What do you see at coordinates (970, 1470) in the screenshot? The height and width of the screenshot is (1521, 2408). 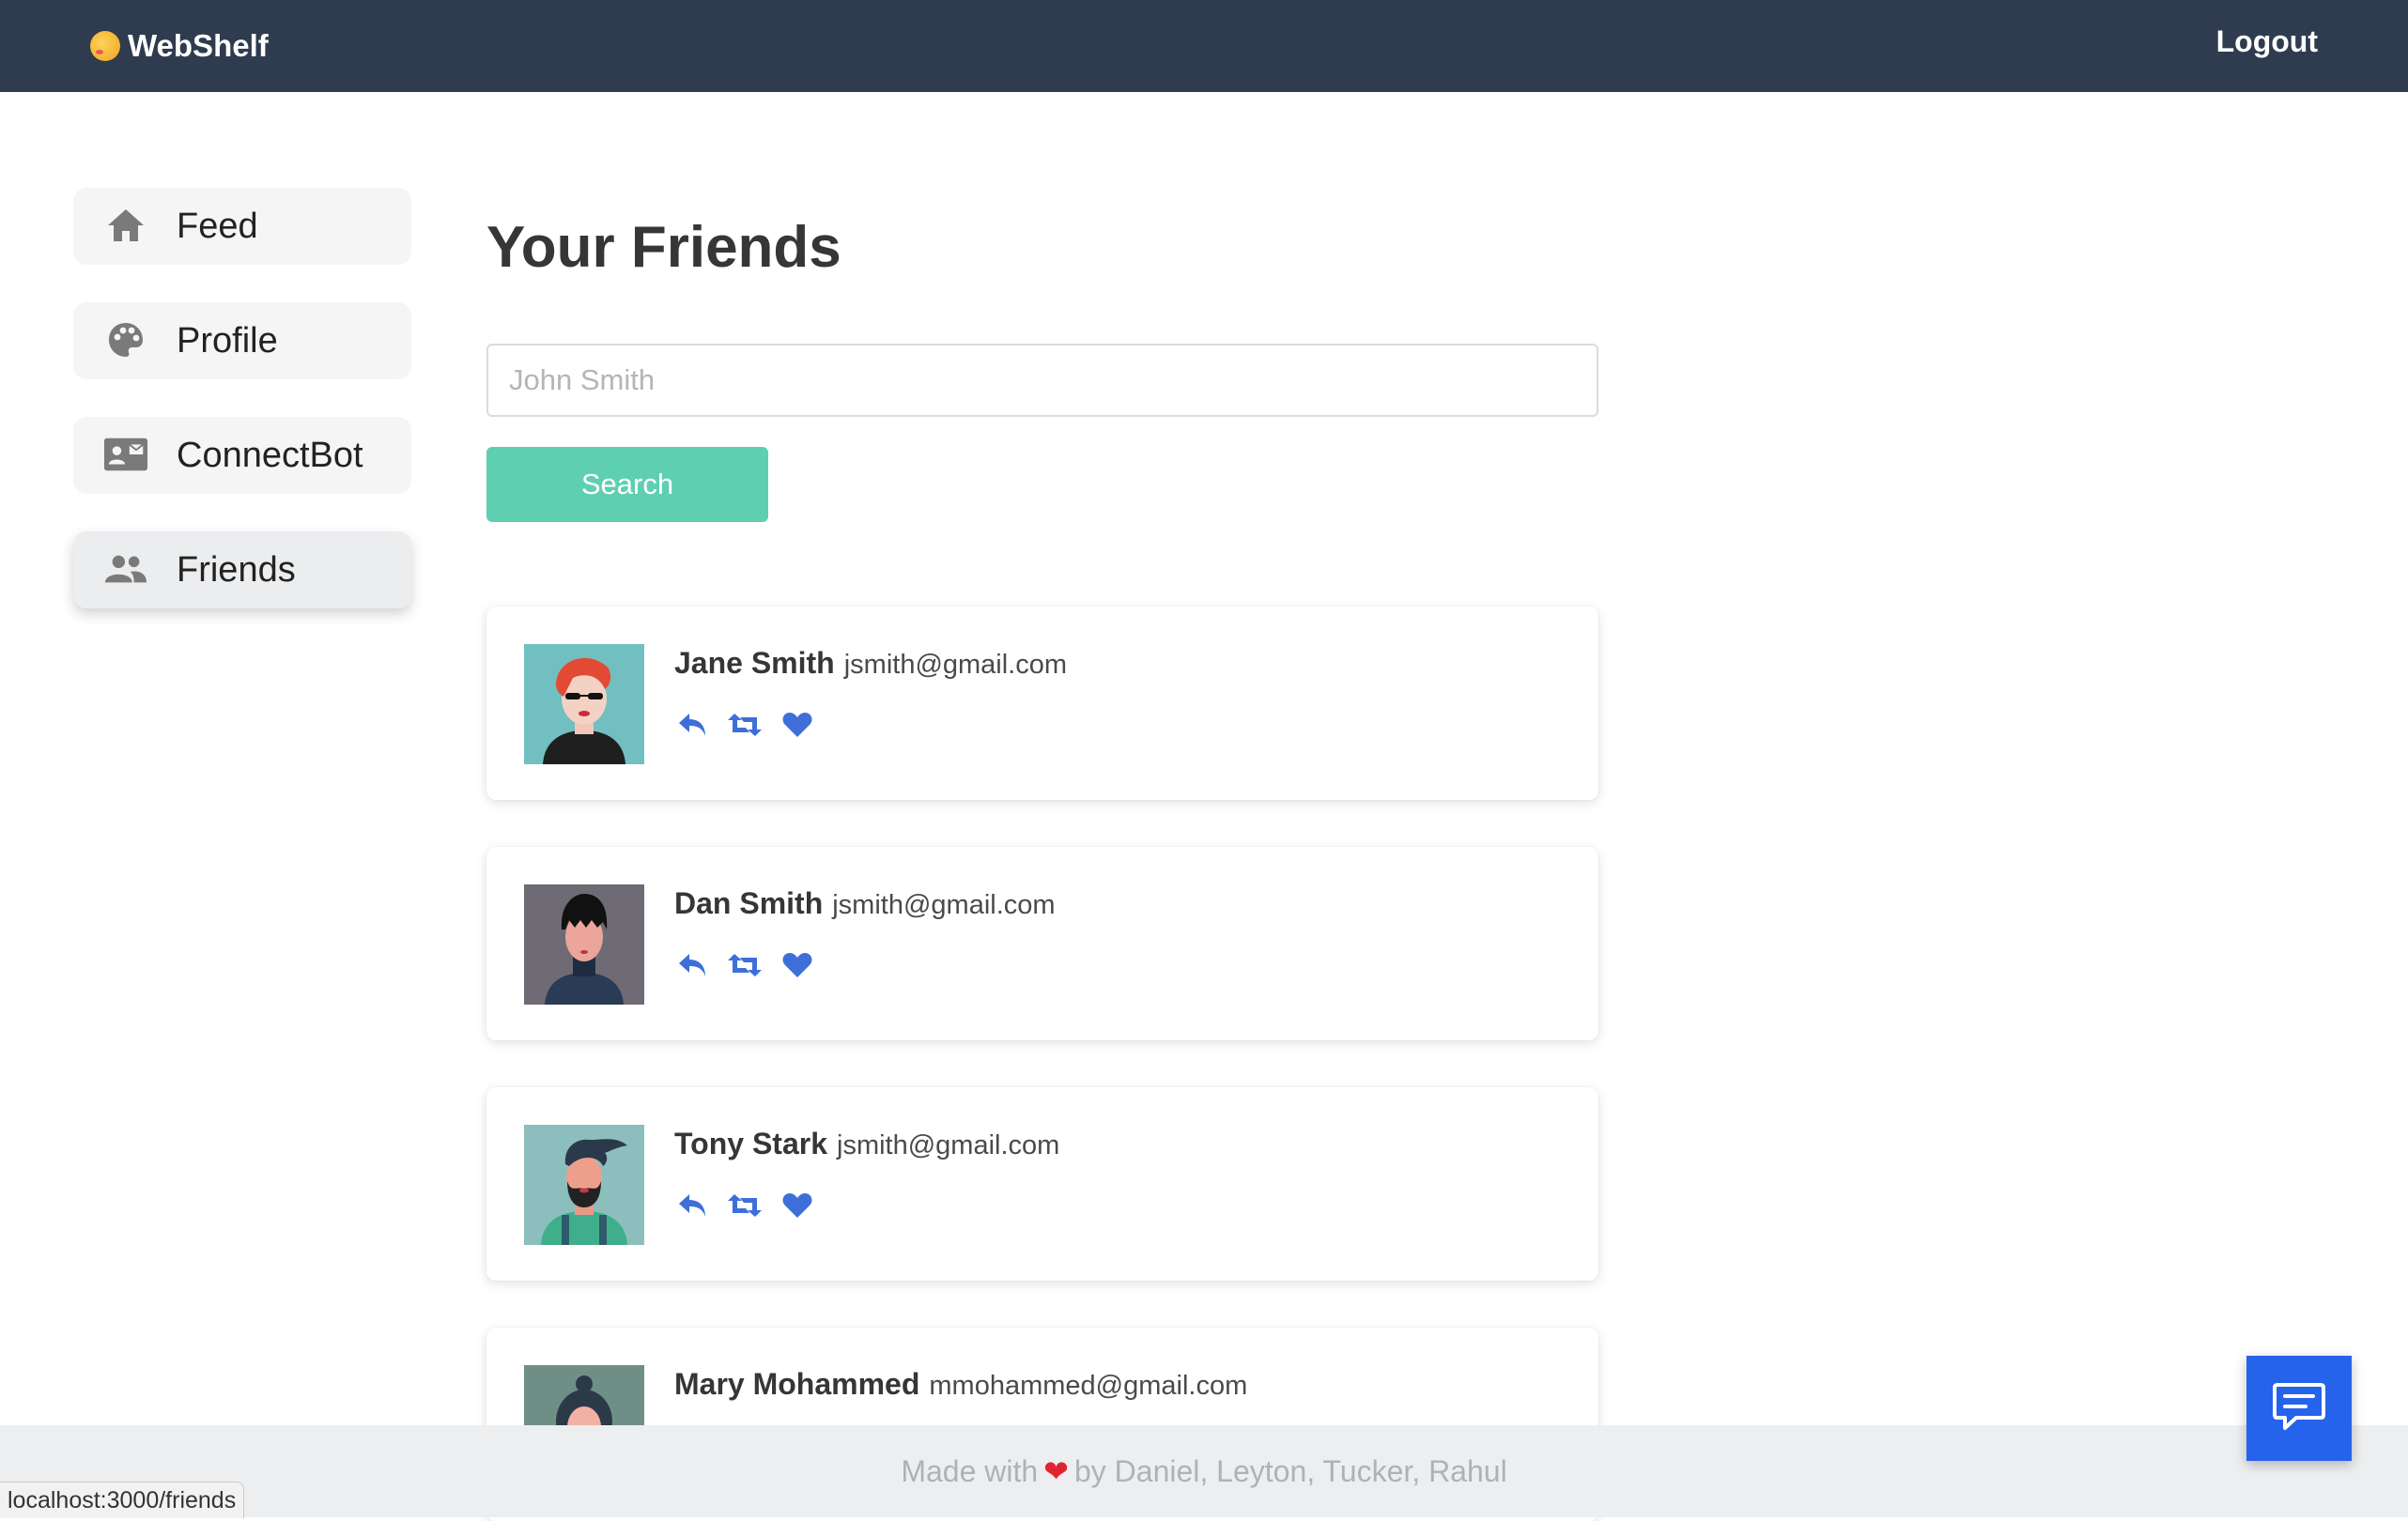 I see `footer-prefix: Made with` at bounding box center [970, 1470].